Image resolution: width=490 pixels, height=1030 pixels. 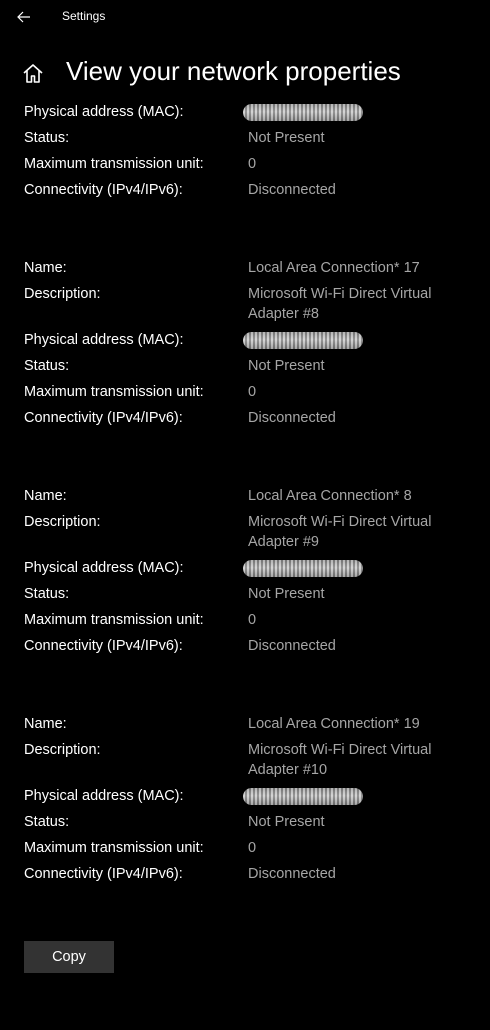 What do you see at coordinates (334, 268) in the screenshot?
I see `name-value: Local Area Connection* 17` at bounding box center [334, 268].